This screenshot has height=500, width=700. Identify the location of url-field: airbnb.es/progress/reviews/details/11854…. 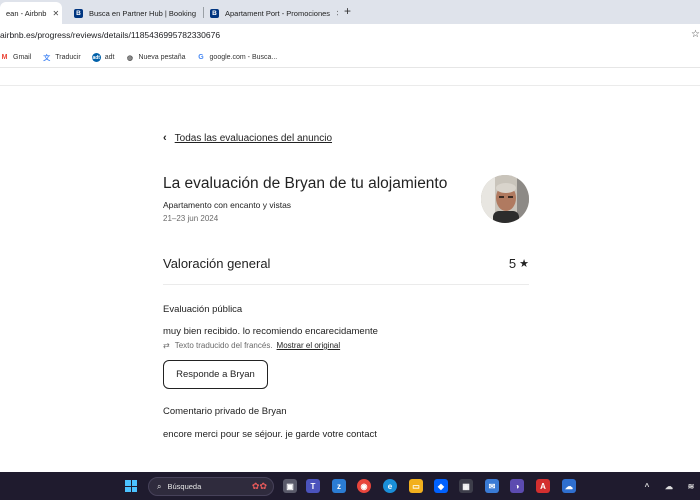
(110, 35).